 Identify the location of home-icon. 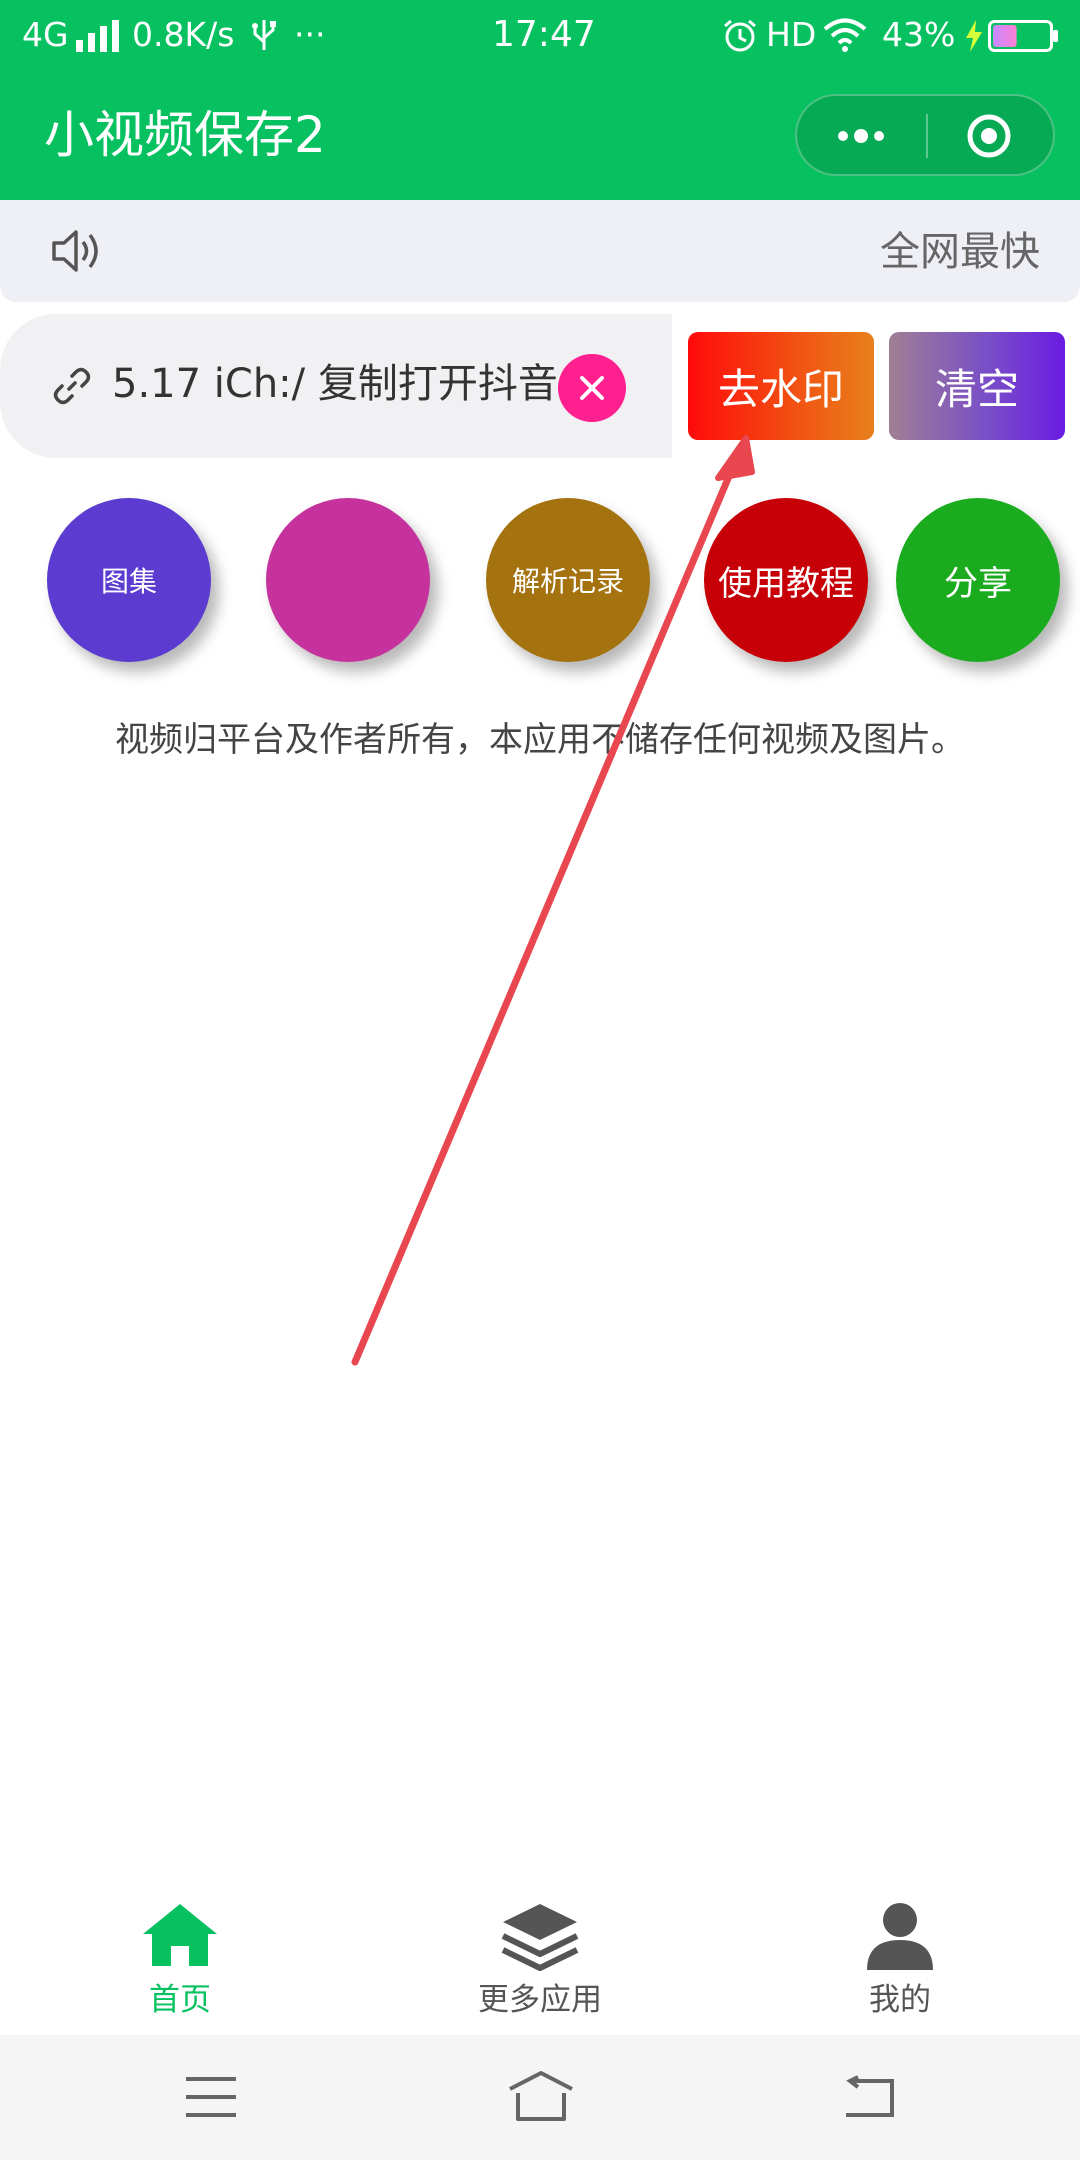
(180, 1935).